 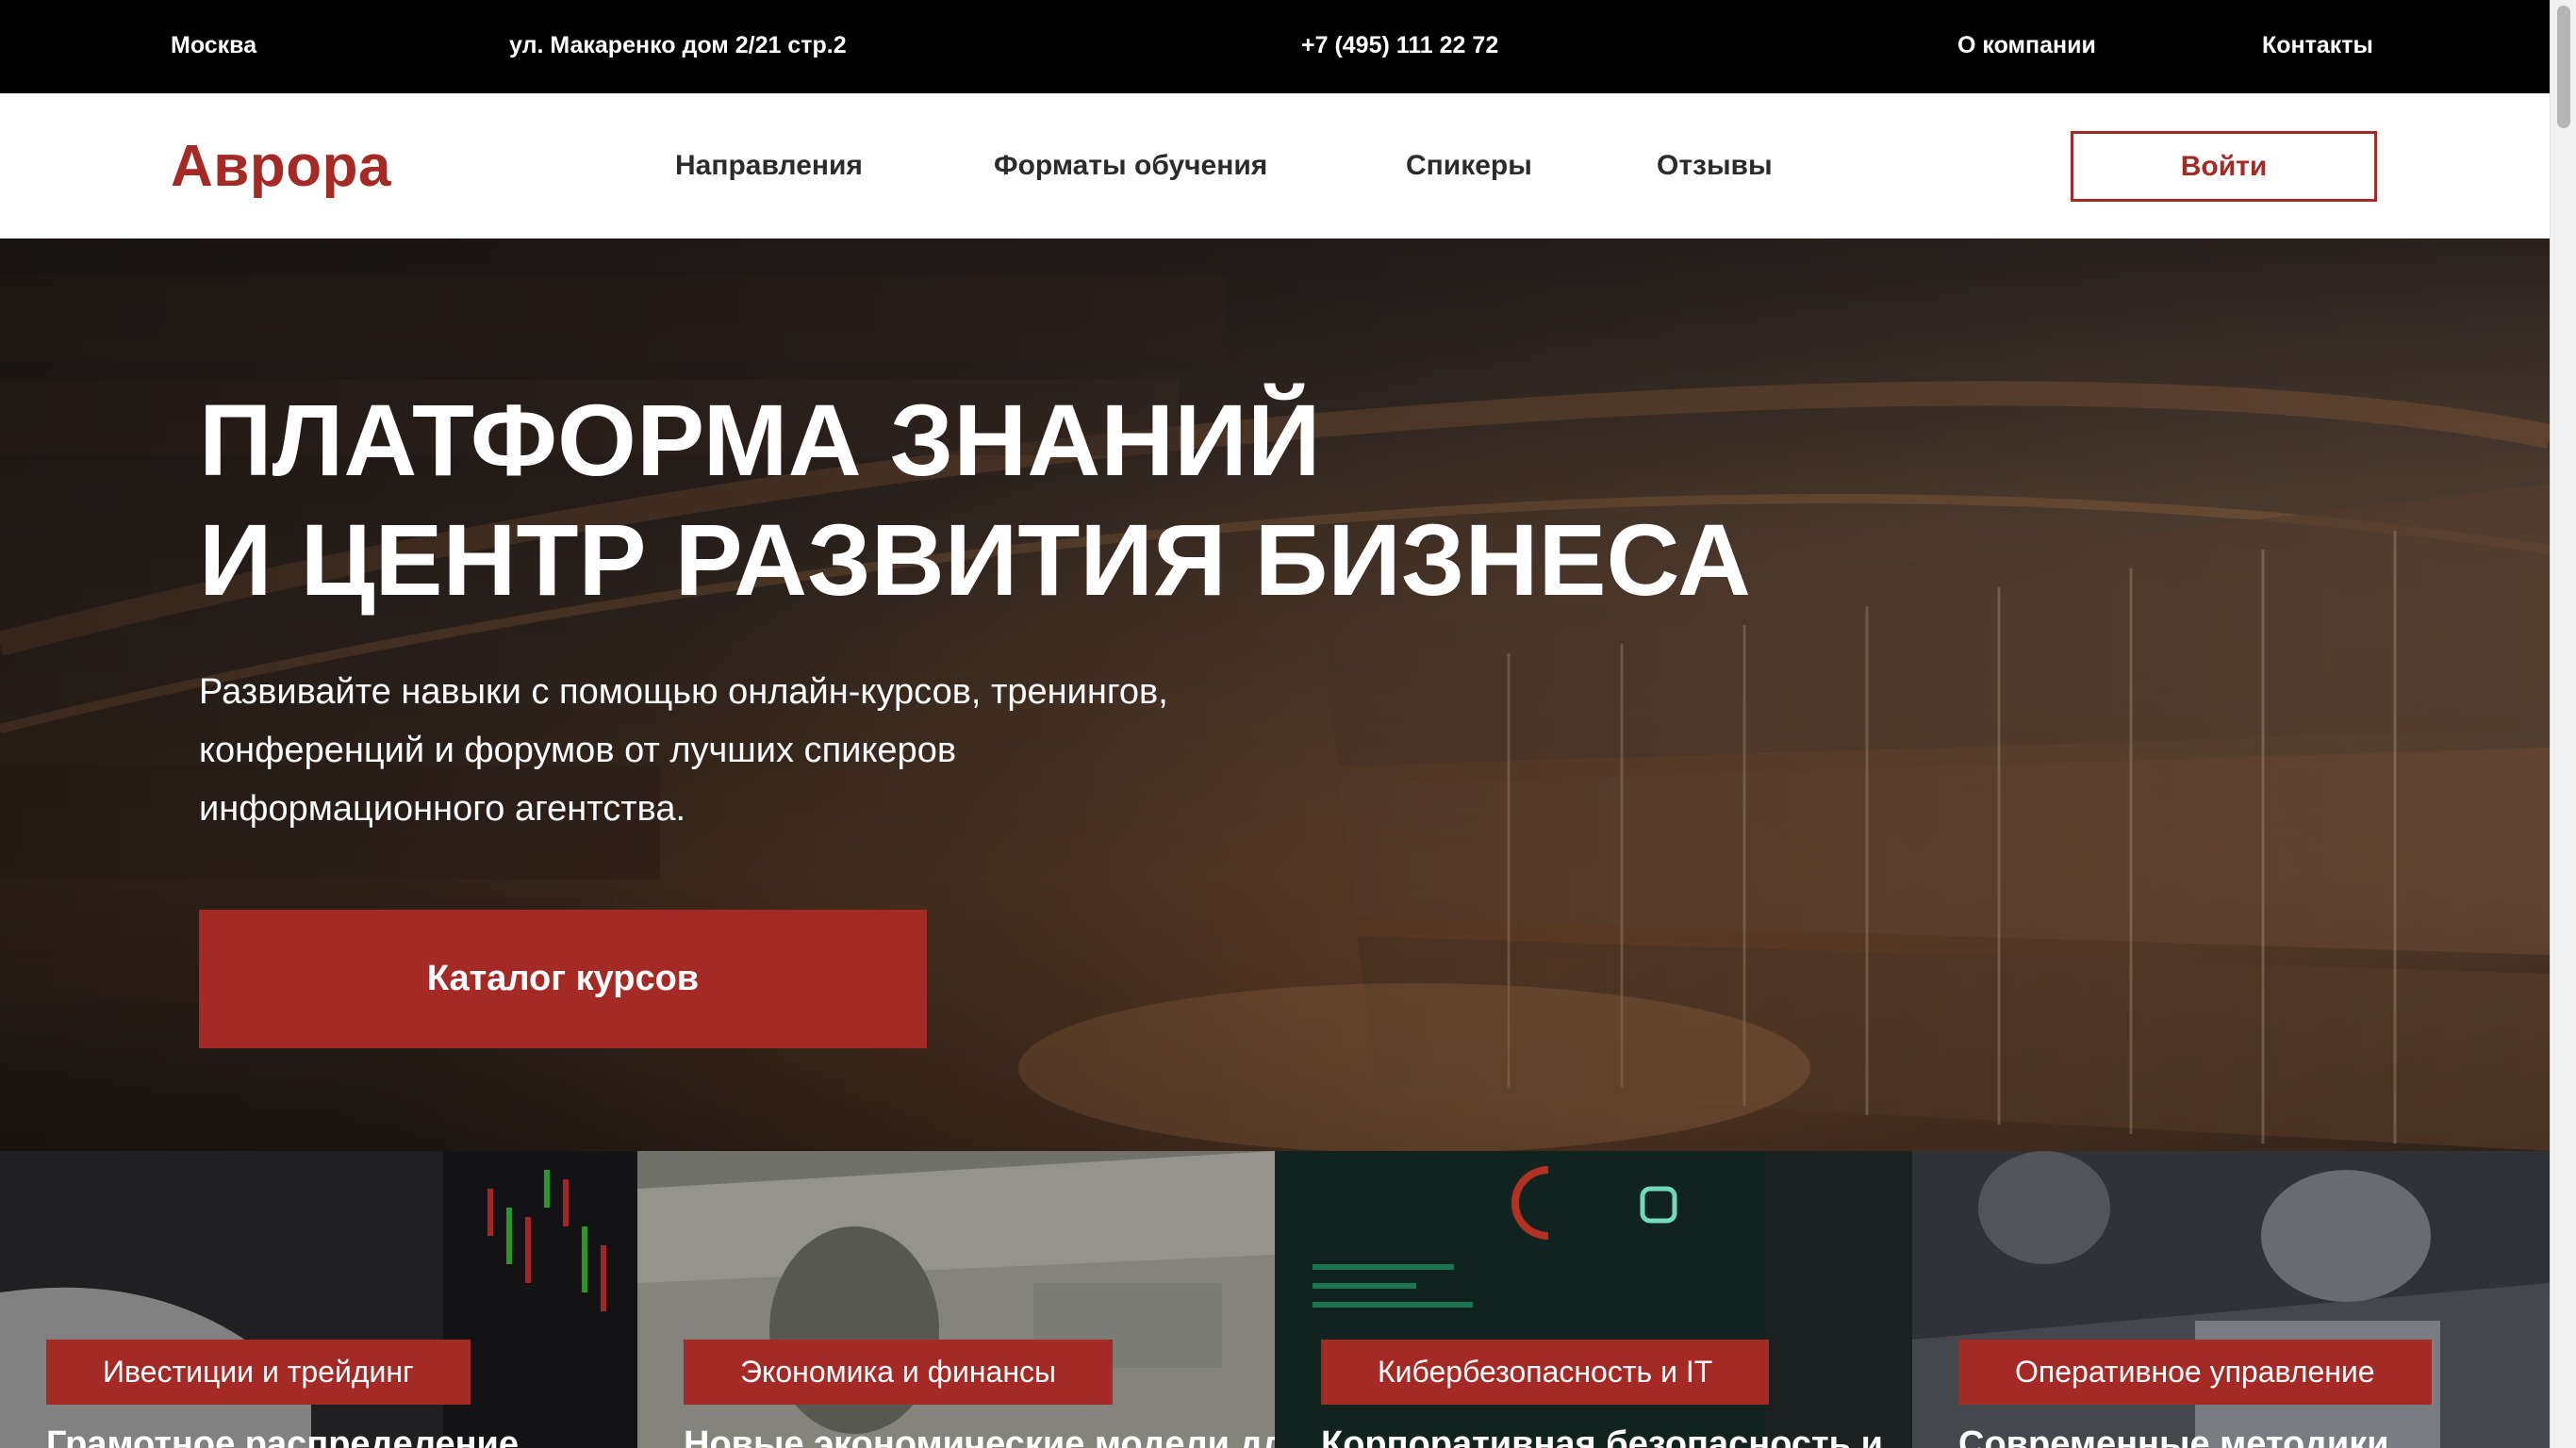 I want to click on category-description: Грамотное распределение, so click(x=283, y=1436).